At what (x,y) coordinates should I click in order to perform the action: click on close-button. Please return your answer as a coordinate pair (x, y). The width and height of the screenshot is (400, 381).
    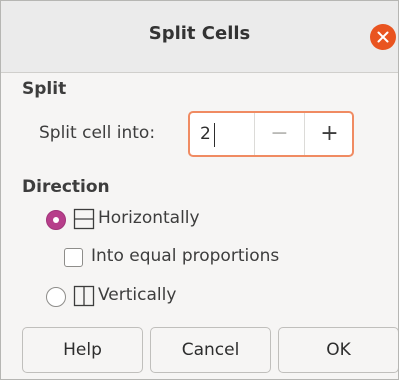
    Looking at the image, I should click on (383, 37).